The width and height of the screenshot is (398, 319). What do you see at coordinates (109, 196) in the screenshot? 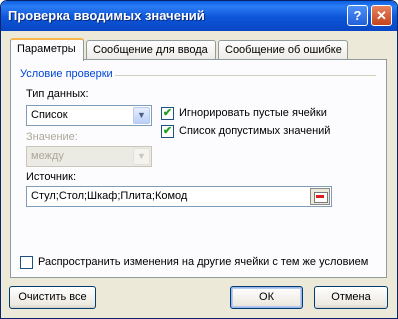
I see `source-value: Стул;Стол;Шкаф;Плита;Комод` at bounding box center [109, 196].